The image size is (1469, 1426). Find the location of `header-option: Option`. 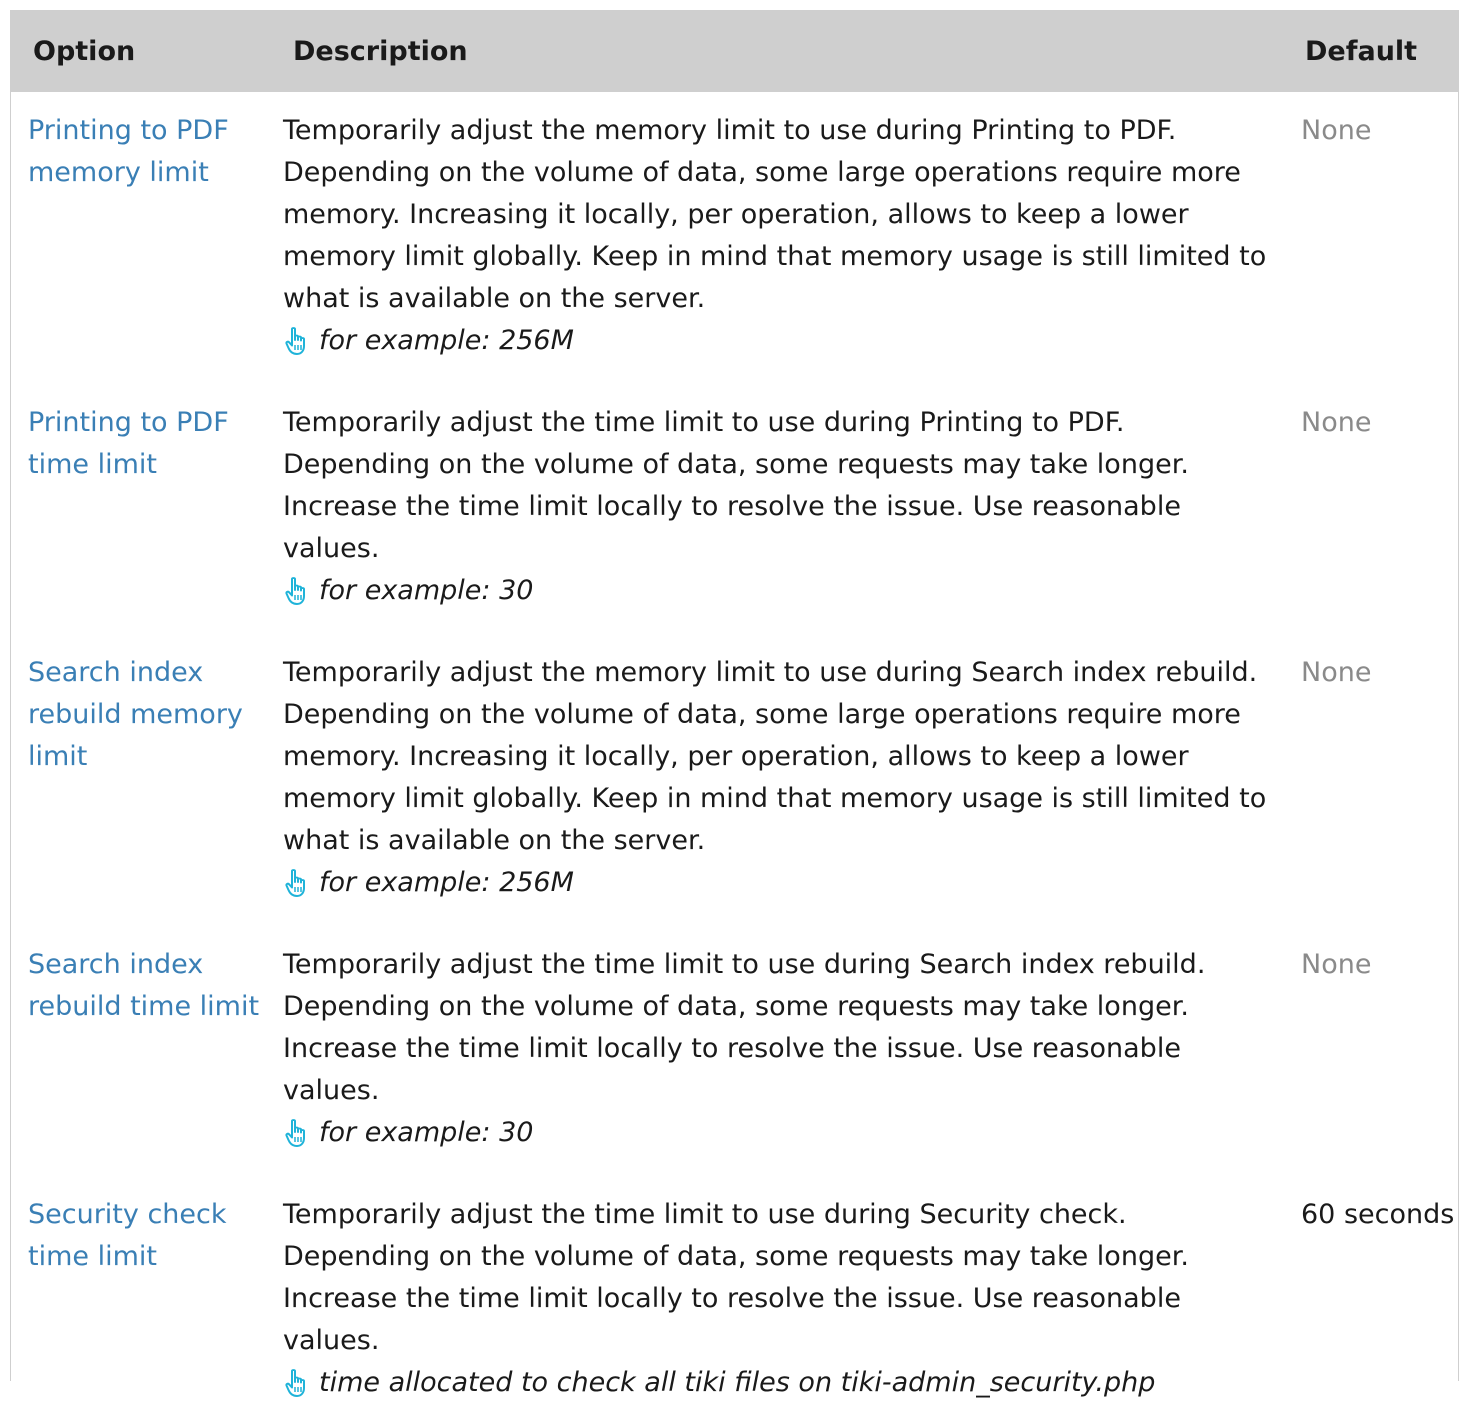

header-option: Option is located at coordinates (141, 51).